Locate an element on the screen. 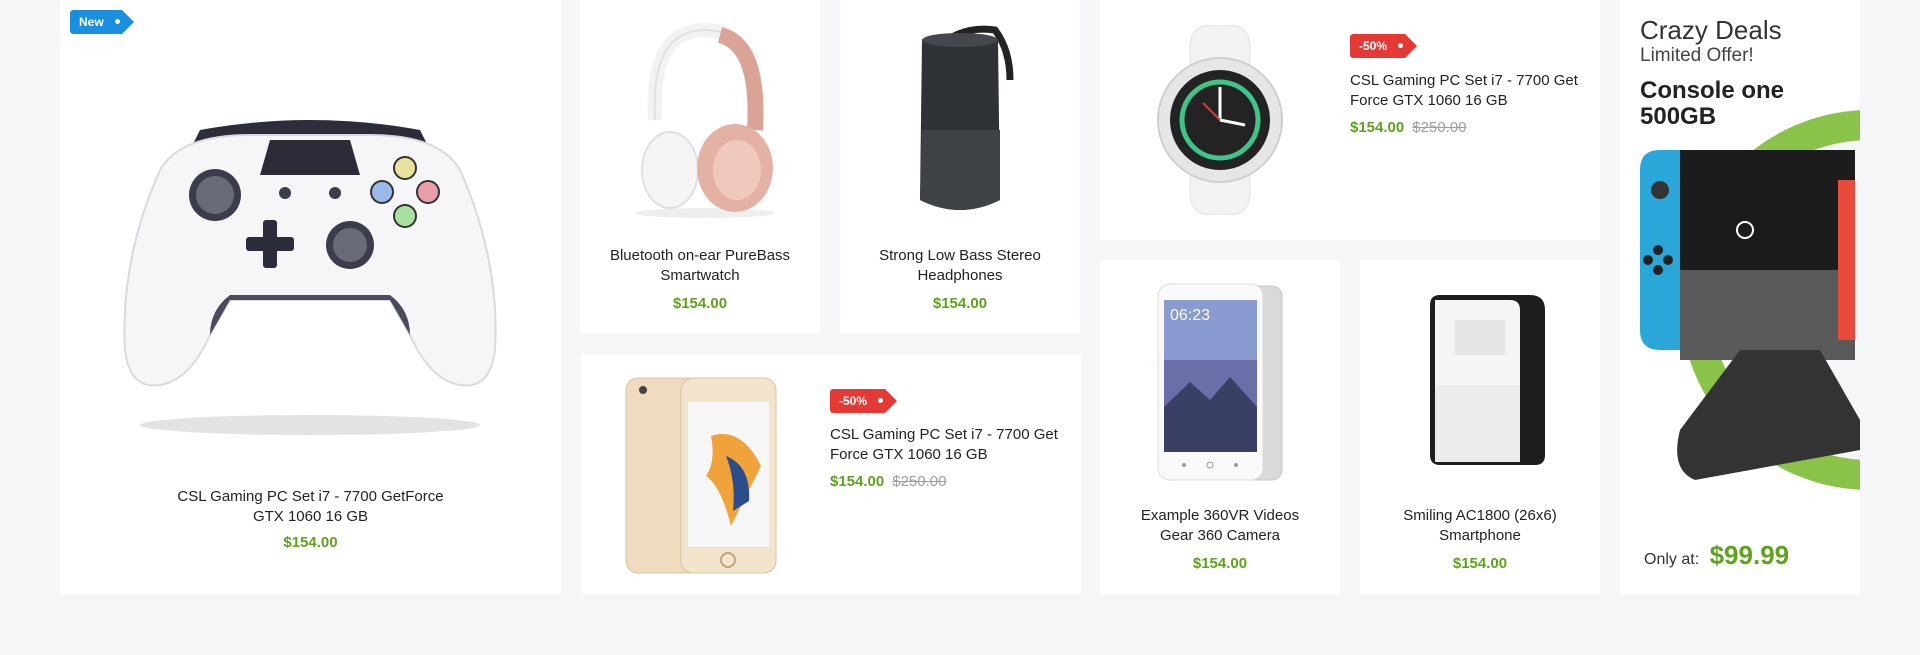 This screenshot has height=655, width=1920. product-name: Strong Low Bass Stereo Headphones is located at coordinates (960, 266).